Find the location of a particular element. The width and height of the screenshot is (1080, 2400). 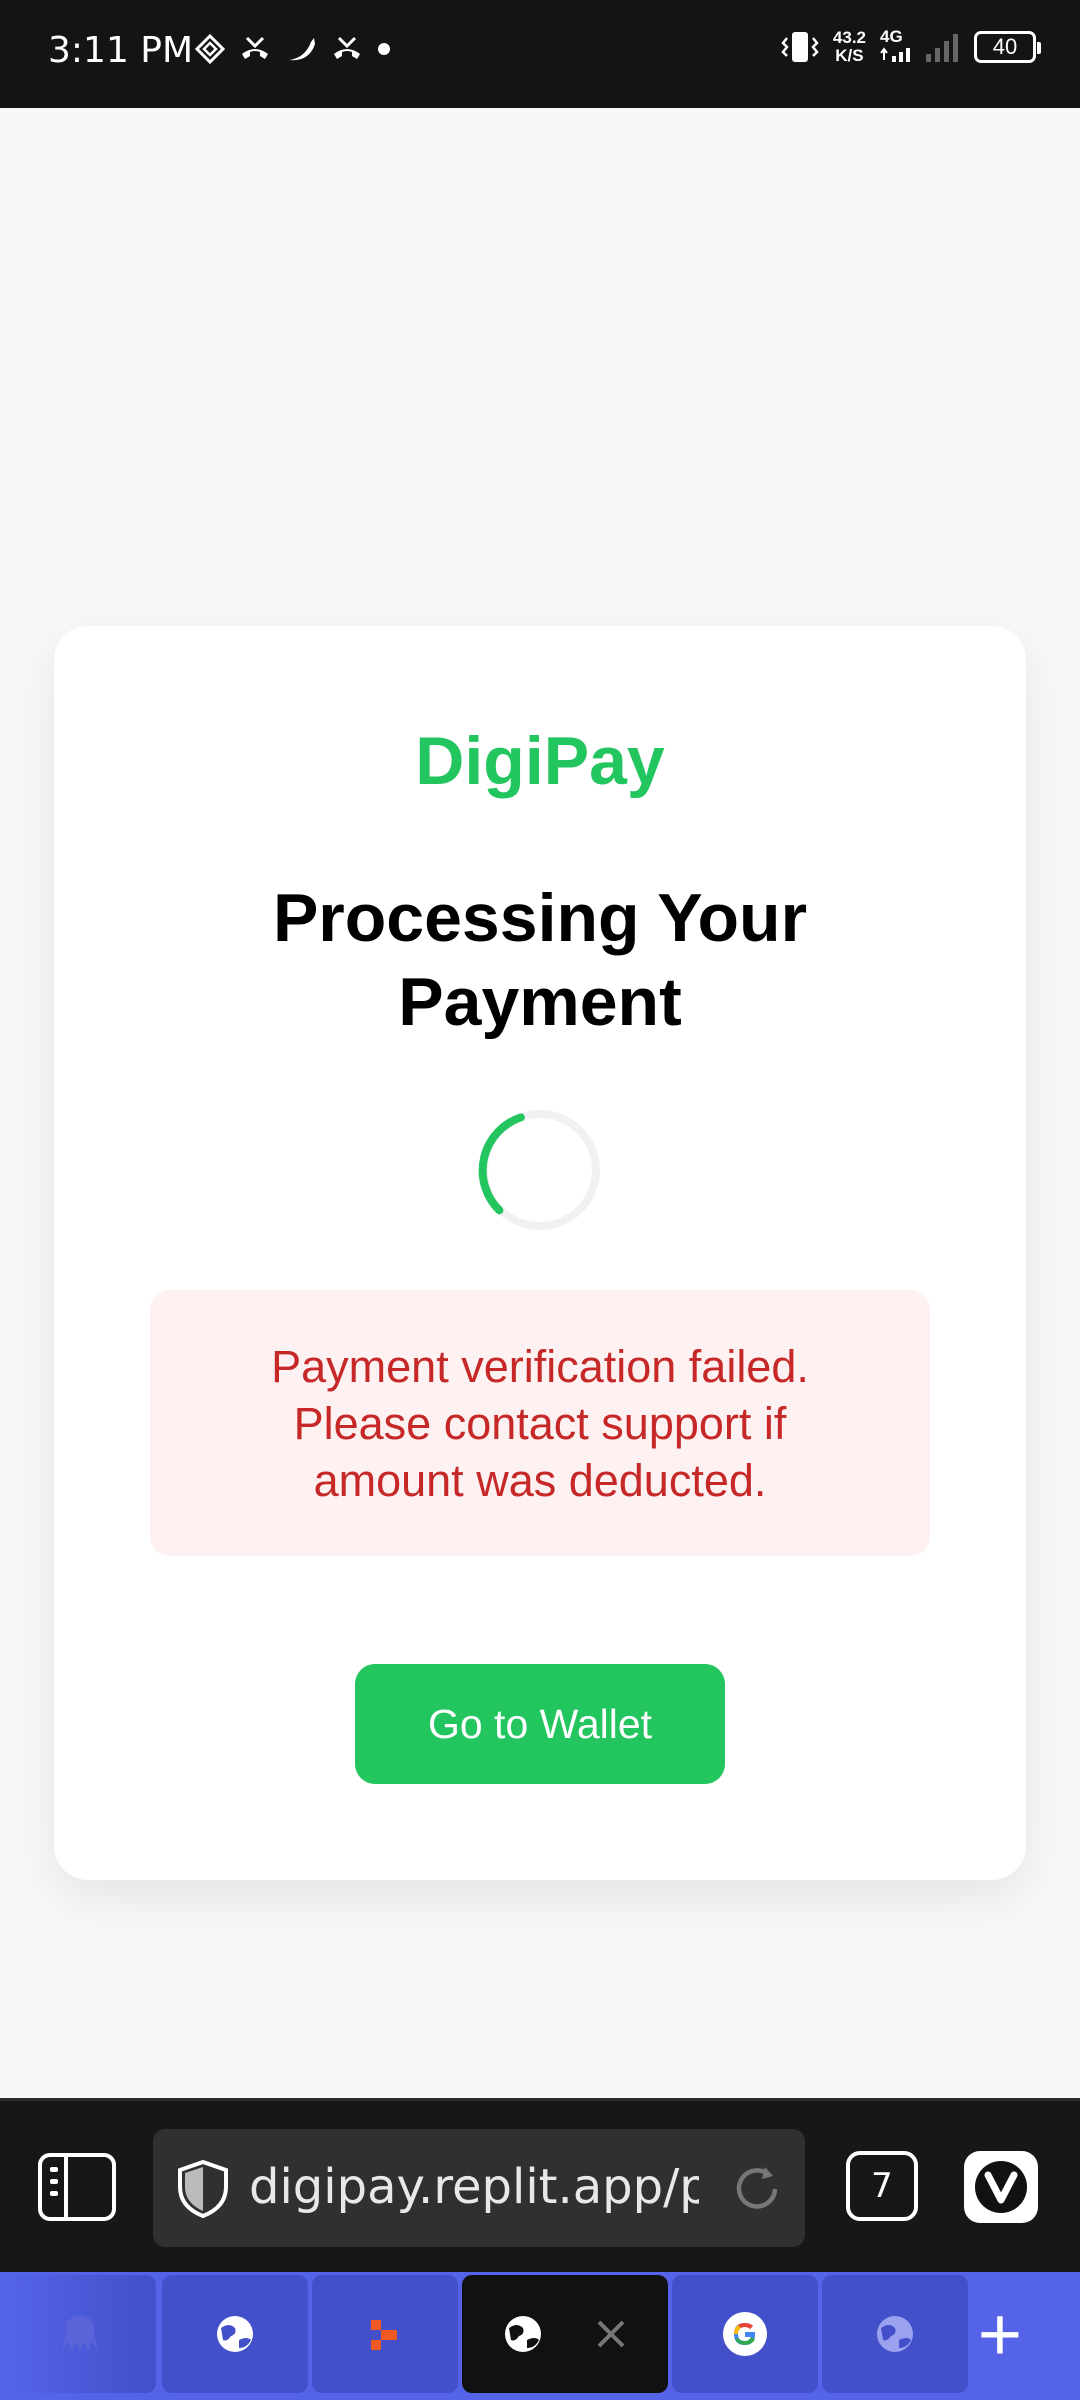

octopus-icon is located at coordinates (80, 2334).